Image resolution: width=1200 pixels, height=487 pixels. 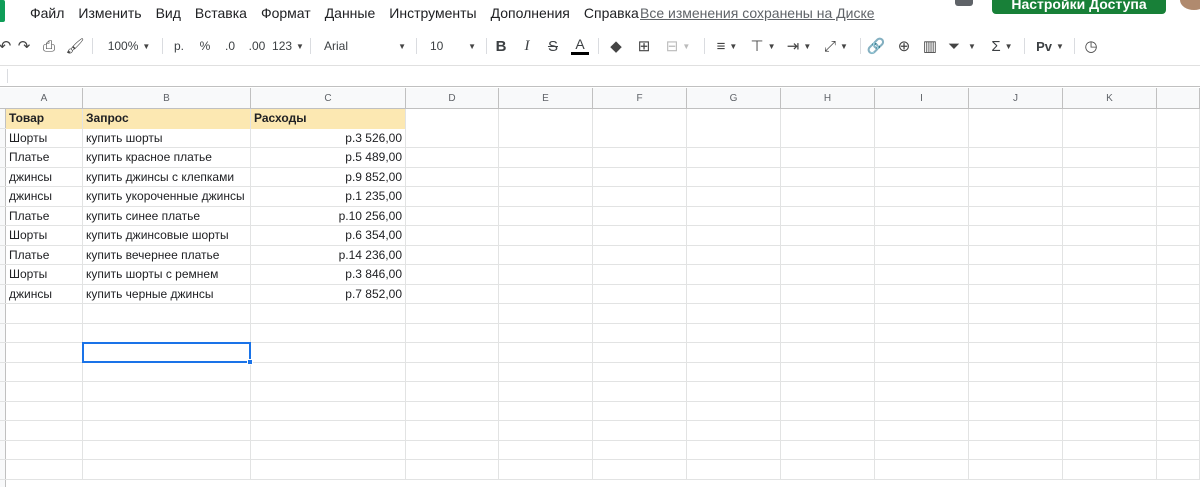 I want to click on avatar, so click(x=1190, y=5).